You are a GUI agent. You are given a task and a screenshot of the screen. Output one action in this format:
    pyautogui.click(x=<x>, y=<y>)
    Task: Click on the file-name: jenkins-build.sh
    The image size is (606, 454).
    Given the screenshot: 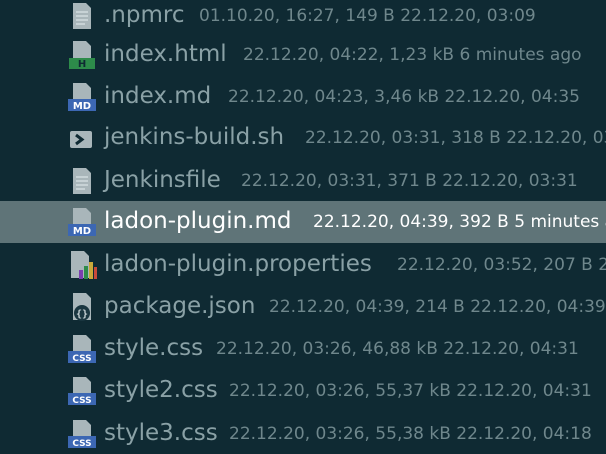 What is the action you would take?
    pyautogui.click(x=194, y=137)
    